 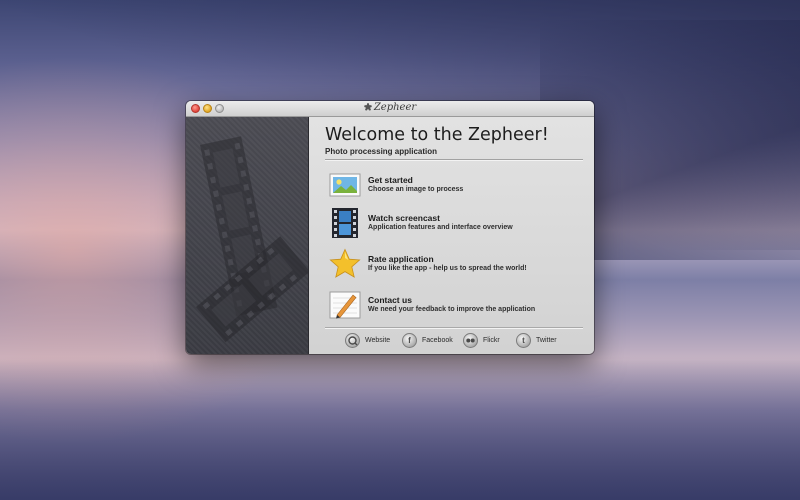 What do you see at coordinates (252, 239) in the screenshot?
I see `film-strip-decoration` at bounding box center [252, 239].